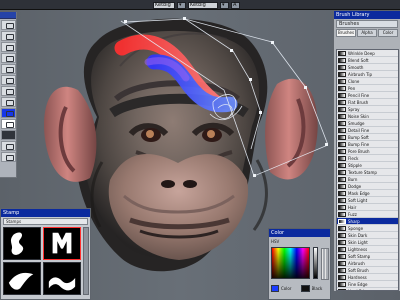 This screenshot has width=400, height=300. I want to click on brush-list-item: Hard Edge, so click(367, 289).